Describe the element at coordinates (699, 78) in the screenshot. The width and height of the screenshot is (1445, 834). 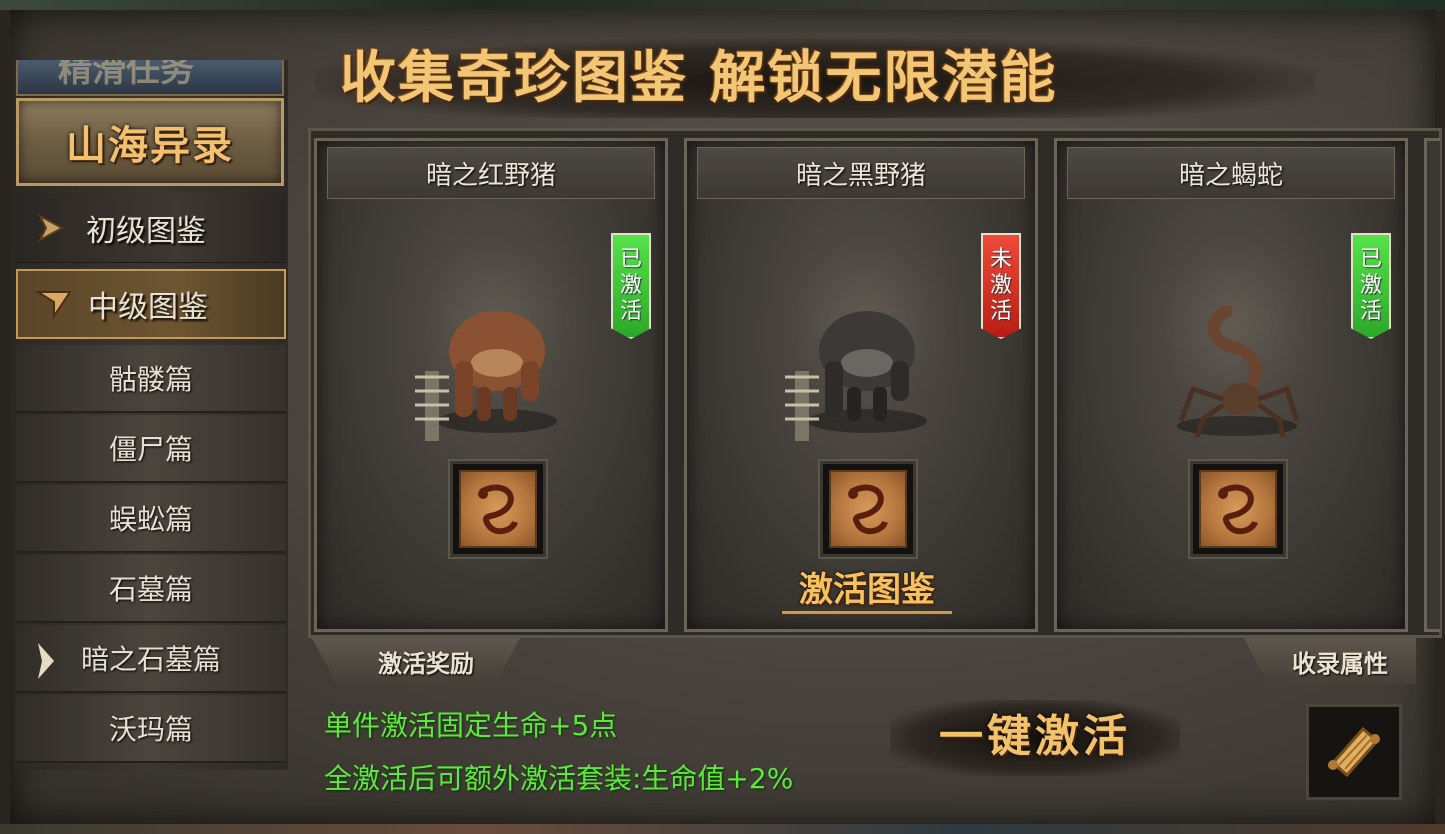
I see `page-title: 收集奇珍图鉴 解锁无限潜能` at that location.